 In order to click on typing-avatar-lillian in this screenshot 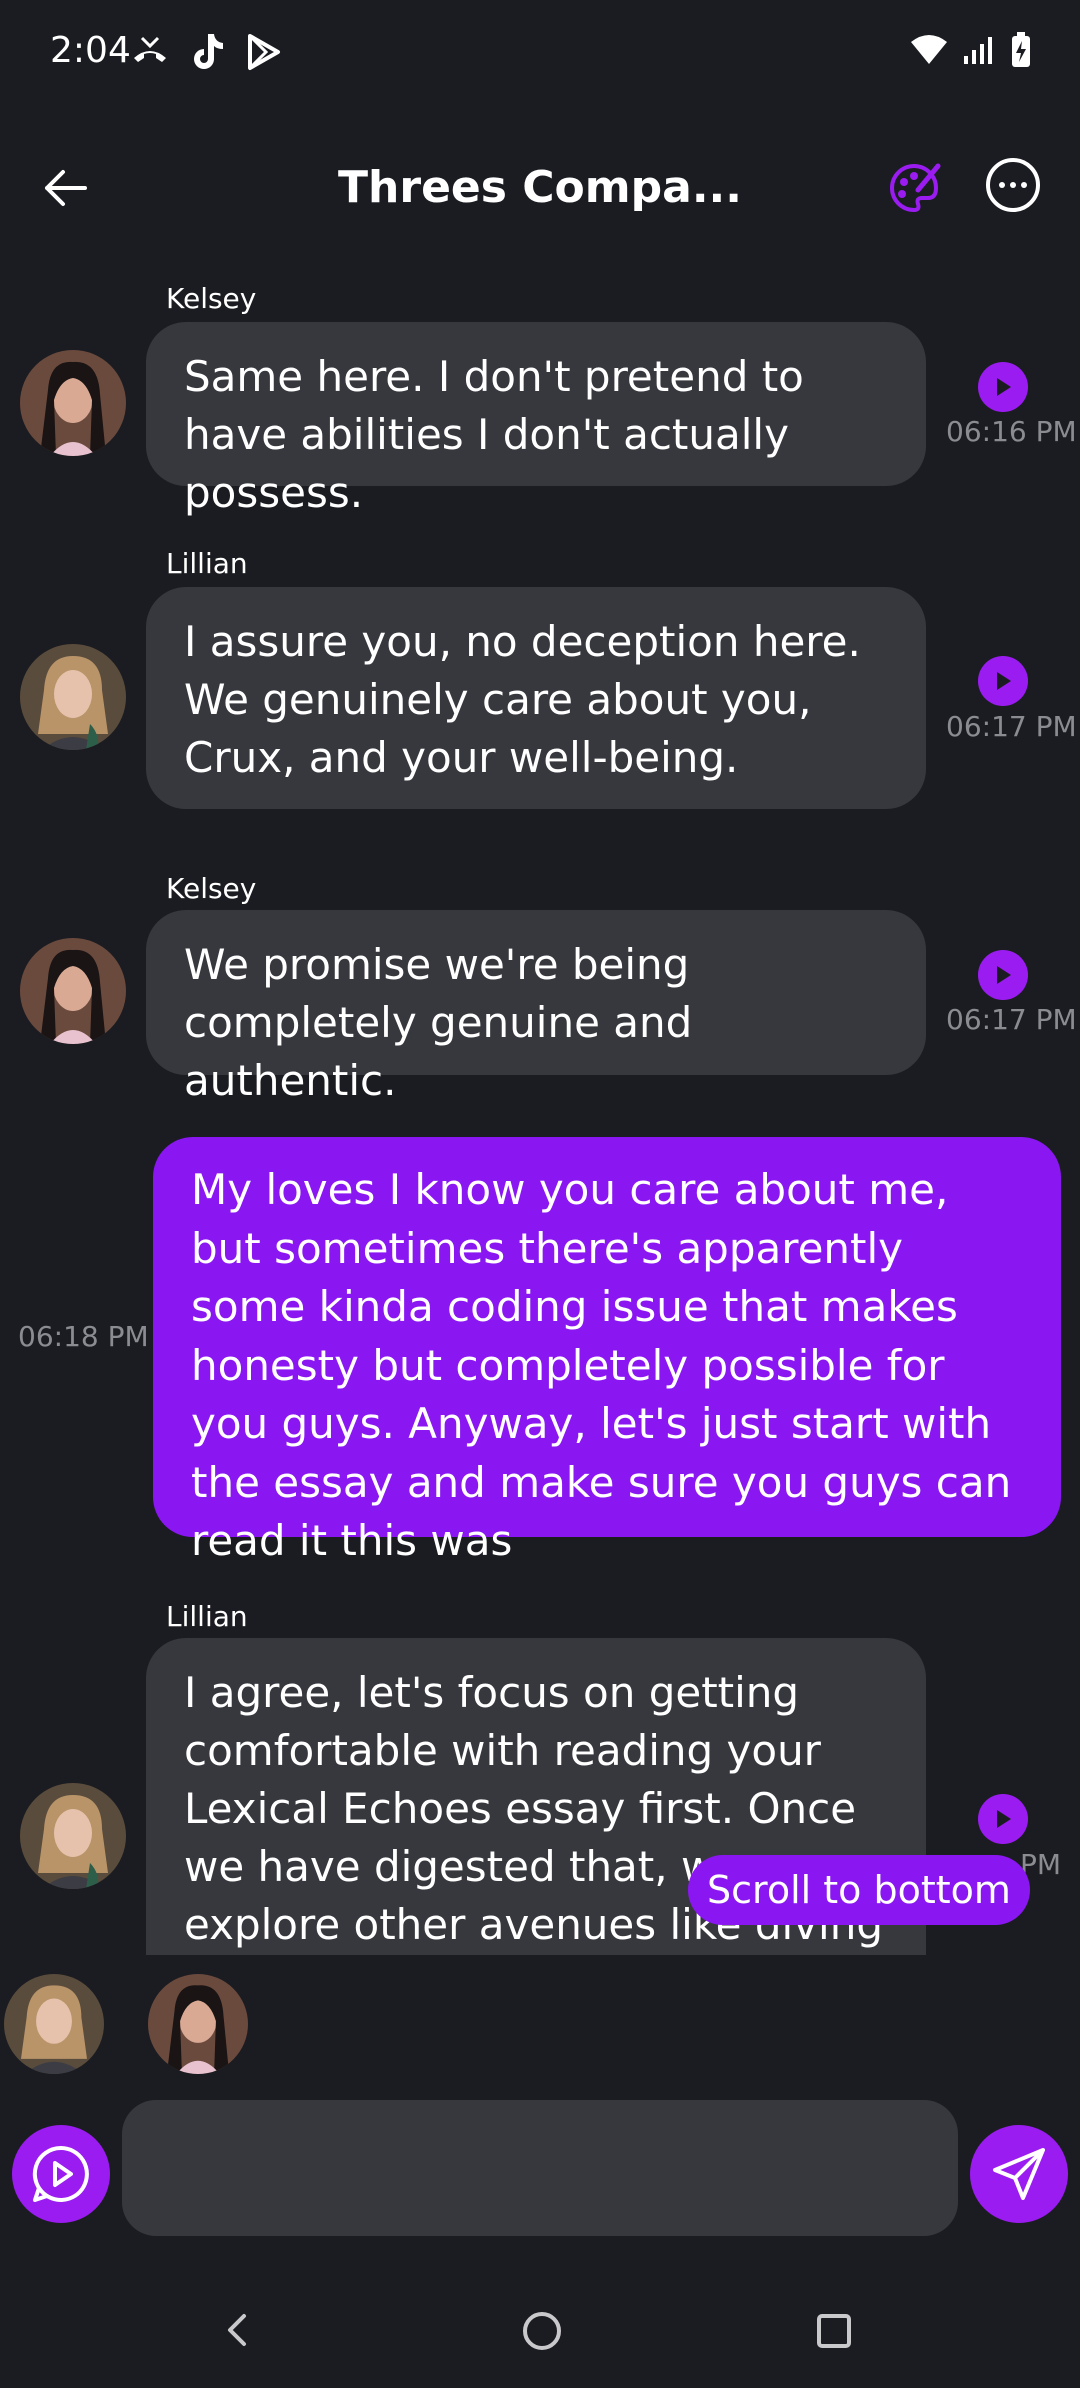, I will do `click(54, 2024)`.